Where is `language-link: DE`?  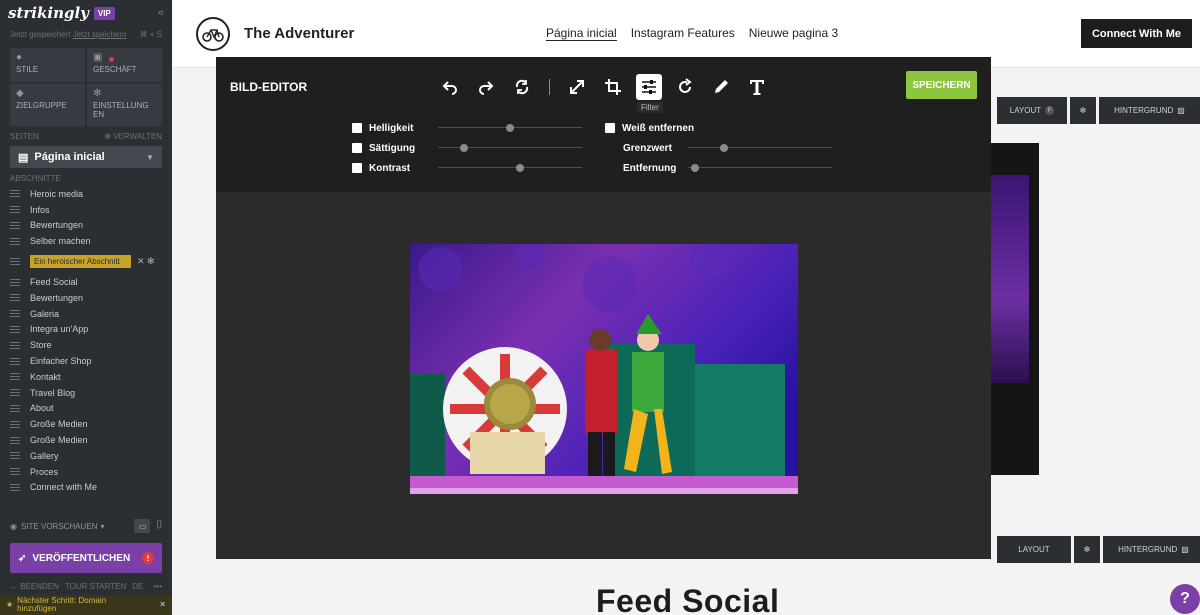
language-link: DE is located at coordinates (137, 587).